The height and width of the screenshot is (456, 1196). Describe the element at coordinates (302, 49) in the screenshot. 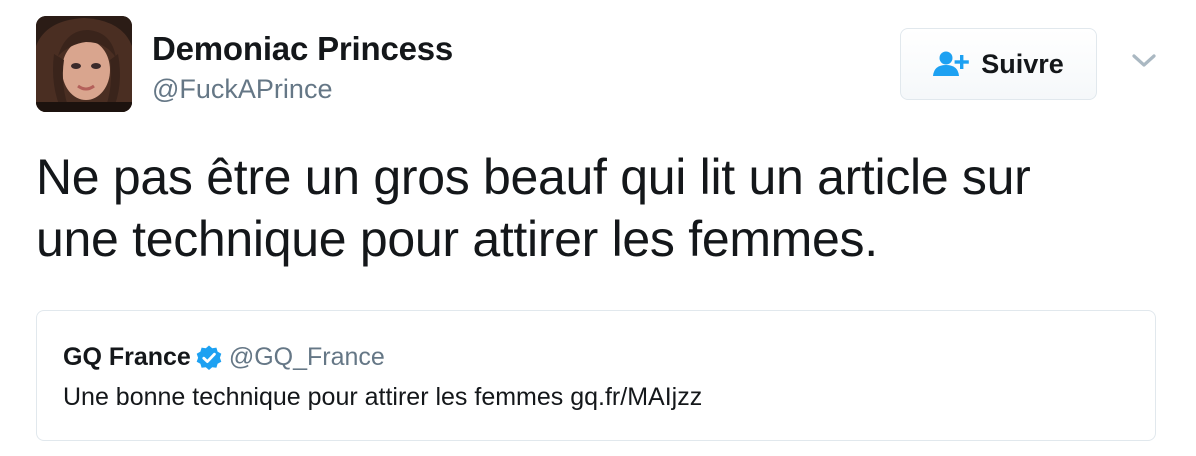

I see `author-name: Demoniac Princess` at that location.